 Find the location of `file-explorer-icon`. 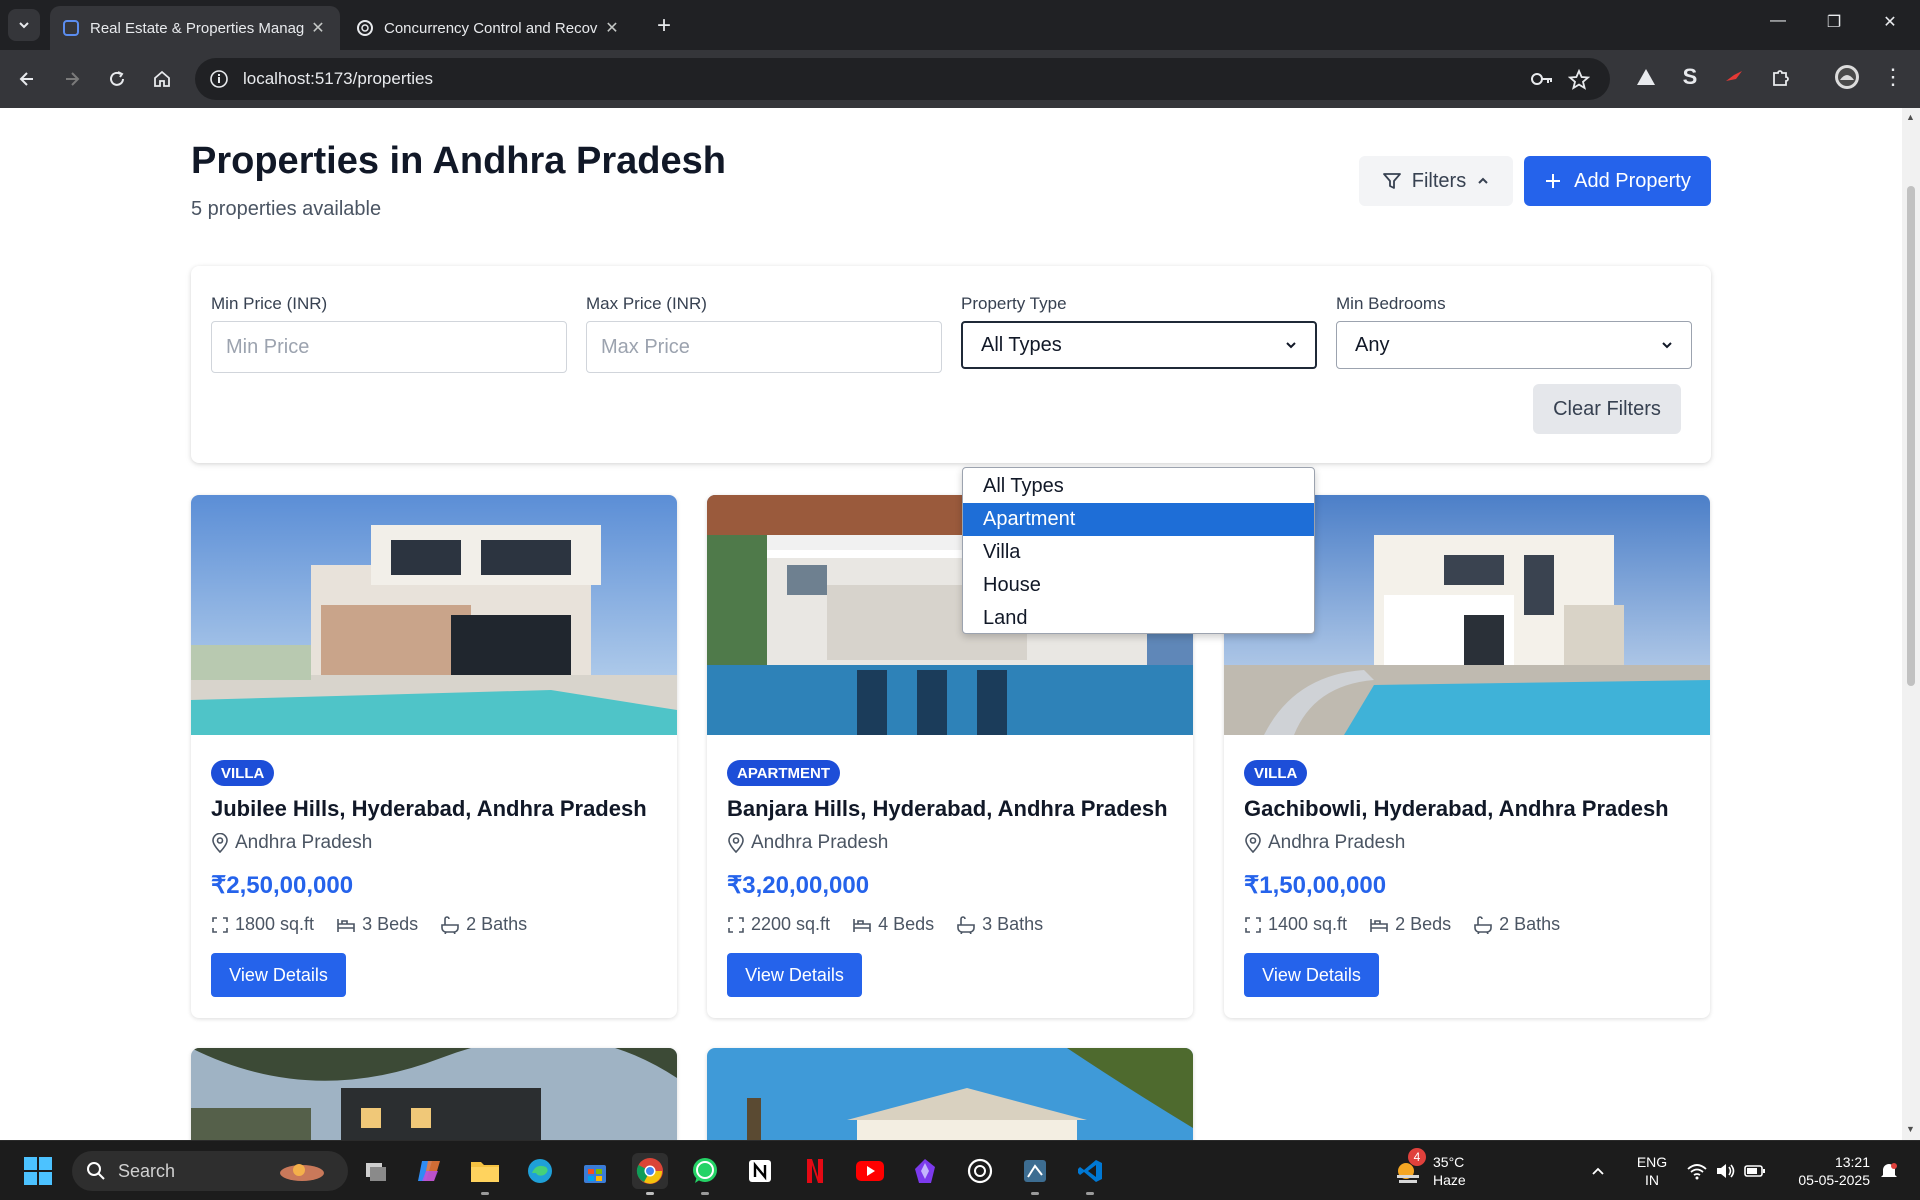

file-explorer-icon is located at coordinates (485, 1174).